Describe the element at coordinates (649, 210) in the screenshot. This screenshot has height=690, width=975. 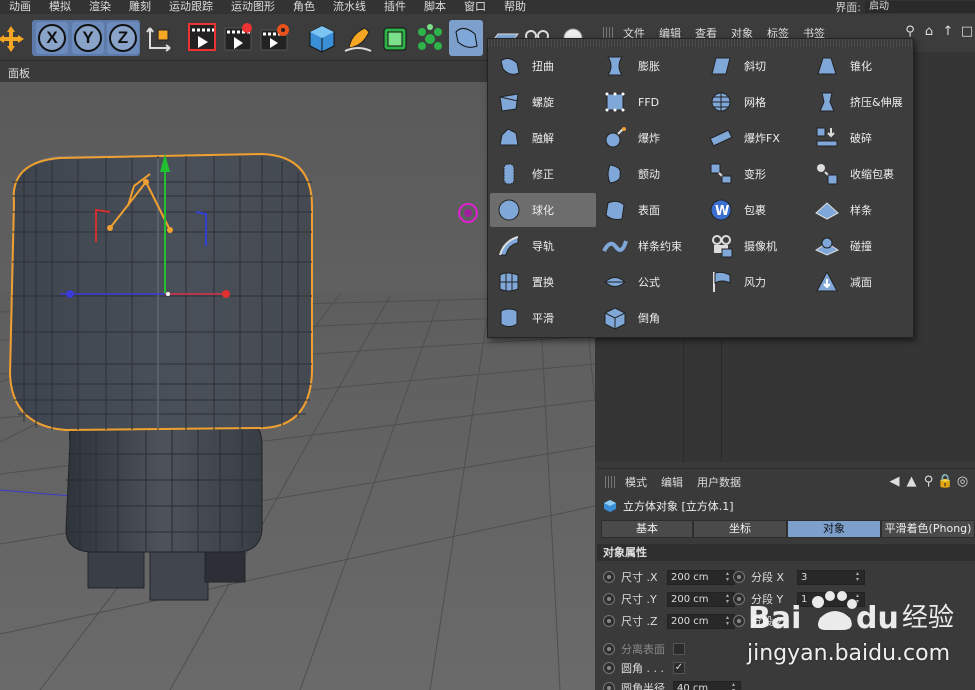
I see `deformer-item-surface: 表面` at that location.